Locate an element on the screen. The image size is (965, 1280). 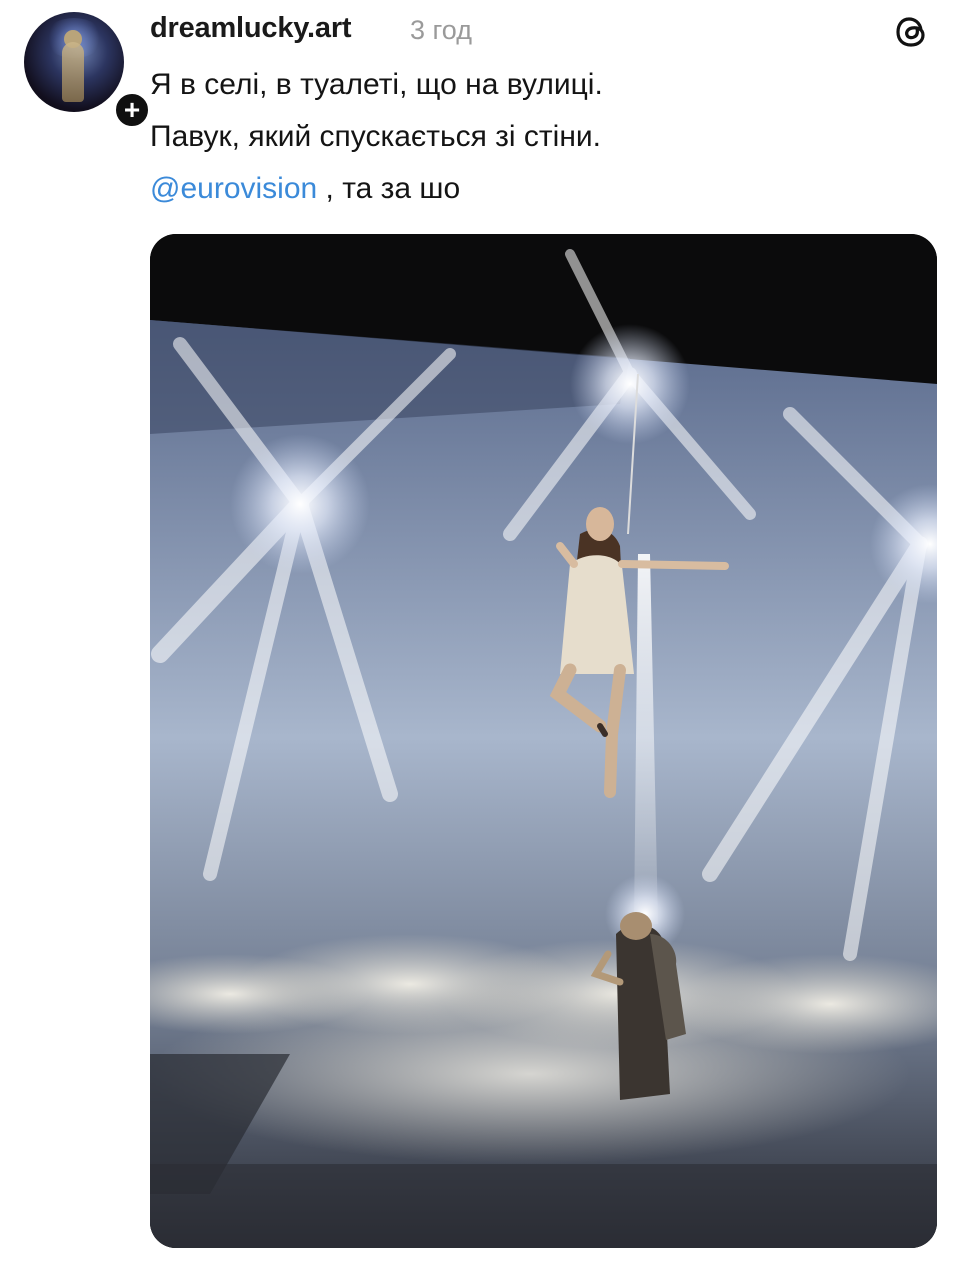
post-text-line-3: @eurovision , та за шо is located at coordinates (305, 189).